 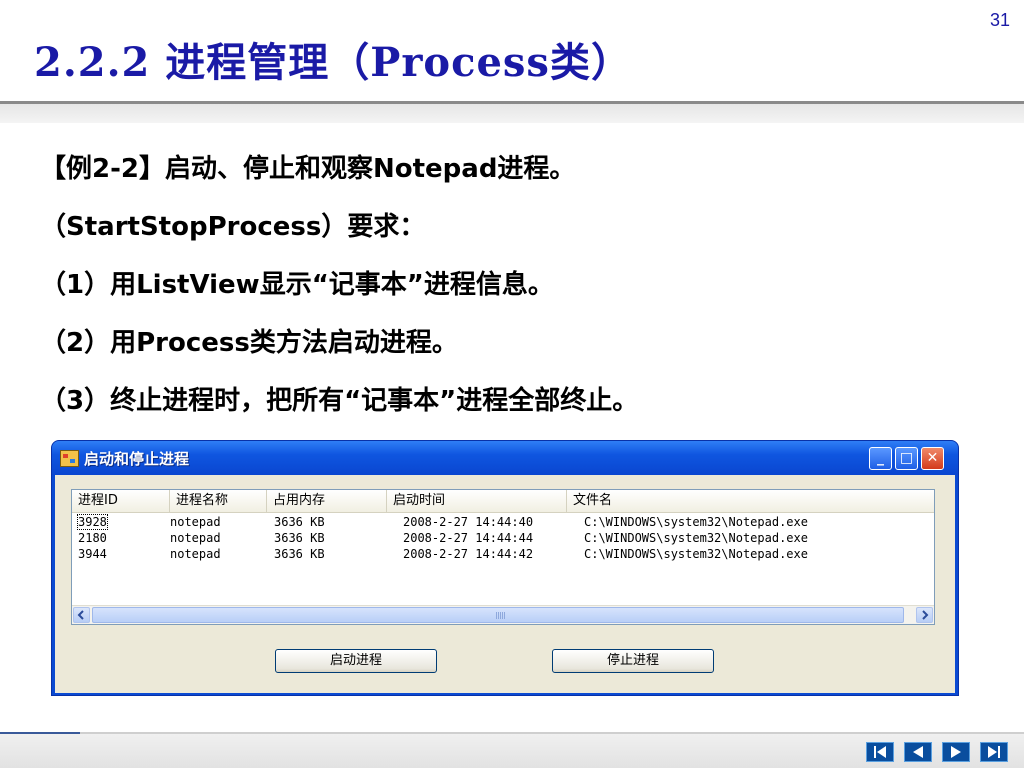 I want to click on body-line-req-3: （3）终止进程时，把所有“记事本”进程全部终止。, so click(x=339, y=401).